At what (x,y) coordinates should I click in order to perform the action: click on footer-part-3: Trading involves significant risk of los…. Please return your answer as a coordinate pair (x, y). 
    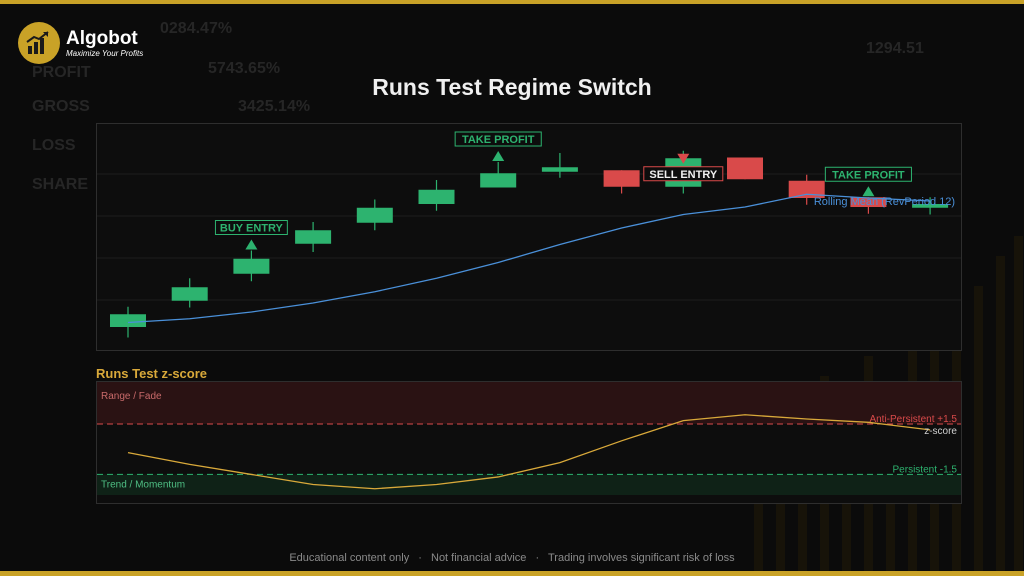
    Looking at the image, I should click on (641, 558).